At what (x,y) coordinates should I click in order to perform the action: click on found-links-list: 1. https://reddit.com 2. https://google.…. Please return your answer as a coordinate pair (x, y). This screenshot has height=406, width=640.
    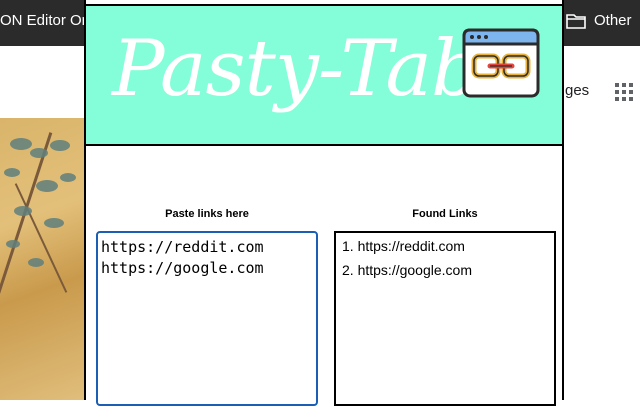
    Looking at the image, I should click on (445, 258).